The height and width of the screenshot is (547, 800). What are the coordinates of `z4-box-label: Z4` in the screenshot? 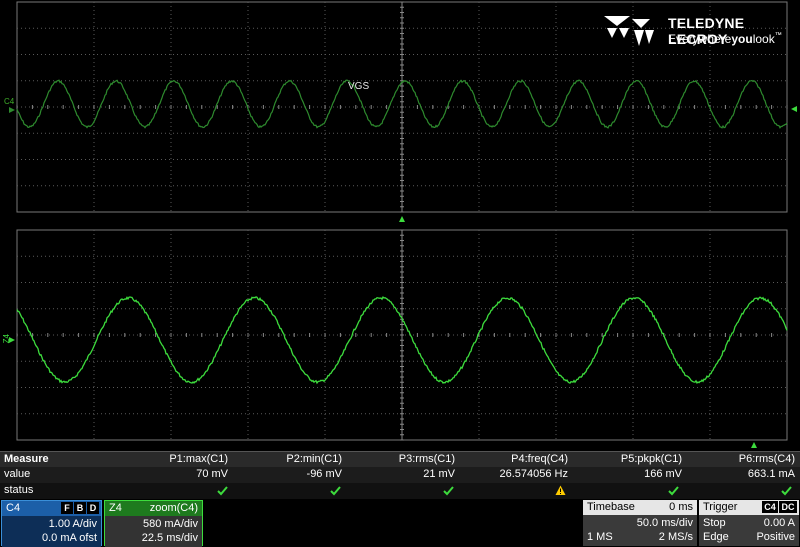 It's located at (115, 508).